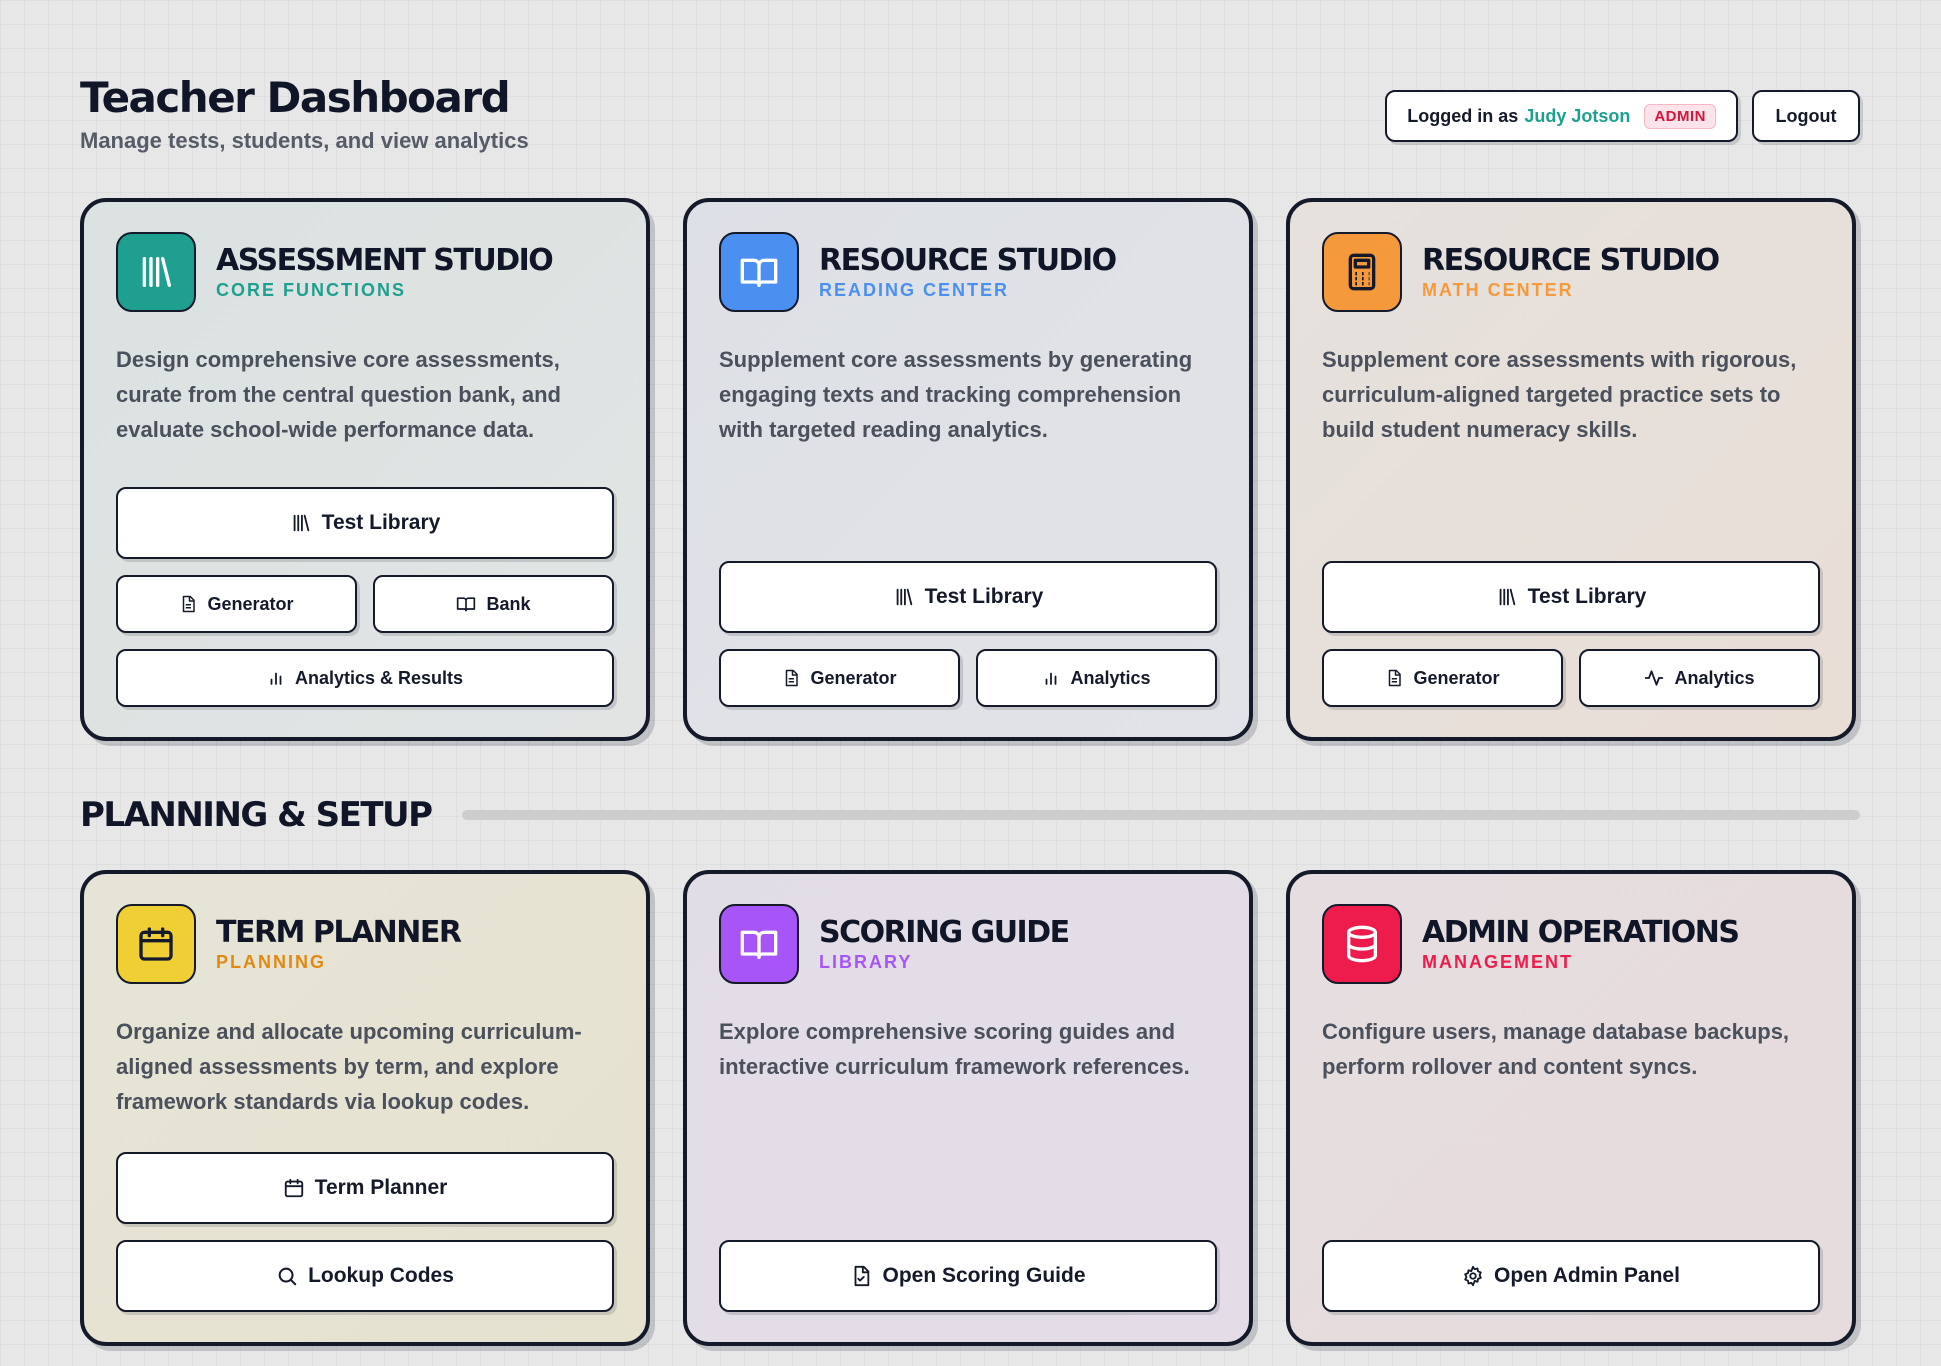  Describe the element at coordinates (1654, 678) in the screenshot. I see `activity-icon` at that location.